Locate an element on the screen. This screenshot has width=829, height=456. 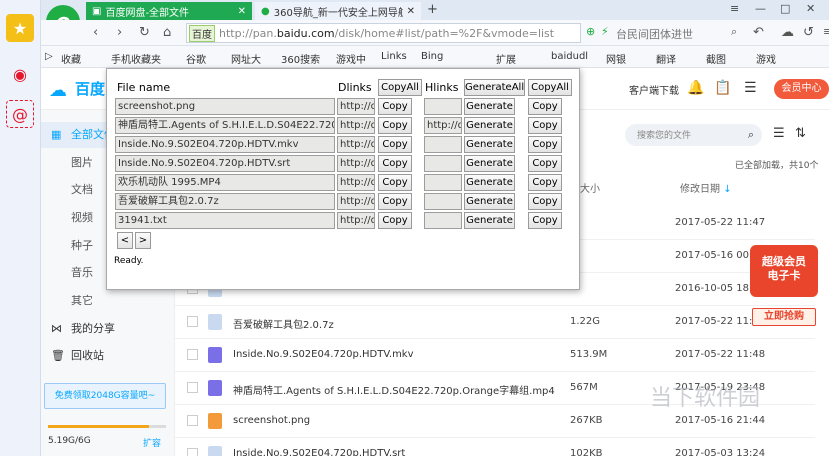
bookmark-games: 游戏中 is located at coordinates (351, 58).